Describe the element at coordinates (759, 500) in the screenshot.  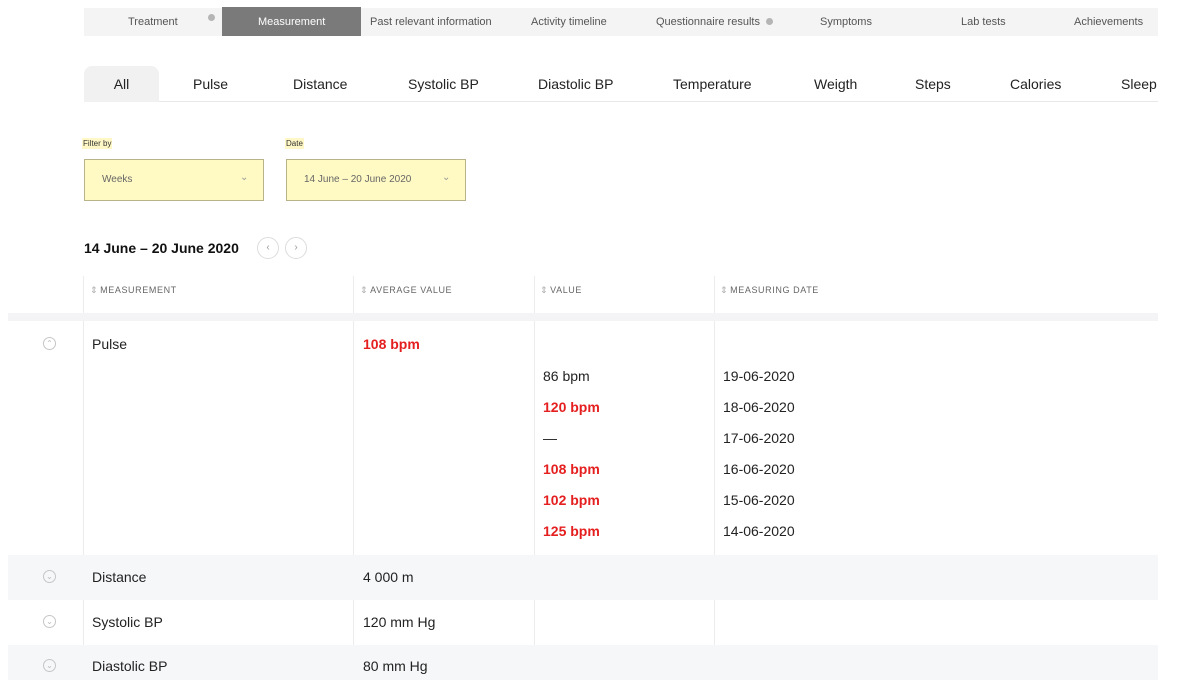
I see `detail-date: 15-06-2020` at that location.